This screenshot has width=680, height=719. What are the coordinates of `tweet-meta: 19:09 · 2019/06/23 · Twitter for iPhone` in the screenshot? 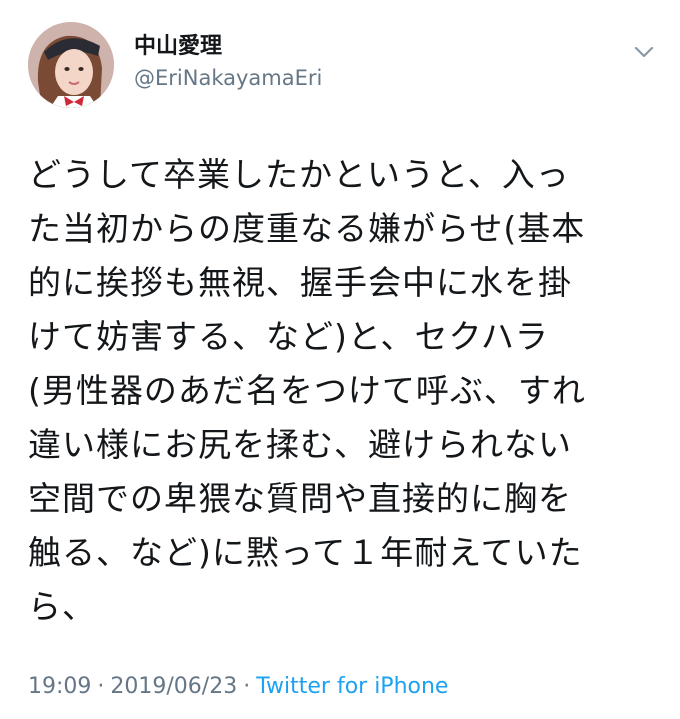 It's located at (238, 687).